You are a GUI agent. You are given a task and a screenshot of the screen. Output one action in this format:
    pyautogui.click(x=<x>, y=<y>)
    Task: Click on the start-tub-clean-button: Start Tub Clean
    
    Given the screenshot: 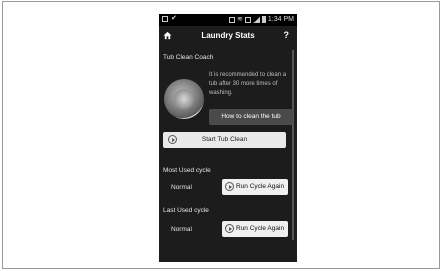 What is the action you would take?
    pyautogui.click(x=224, y=140)
    